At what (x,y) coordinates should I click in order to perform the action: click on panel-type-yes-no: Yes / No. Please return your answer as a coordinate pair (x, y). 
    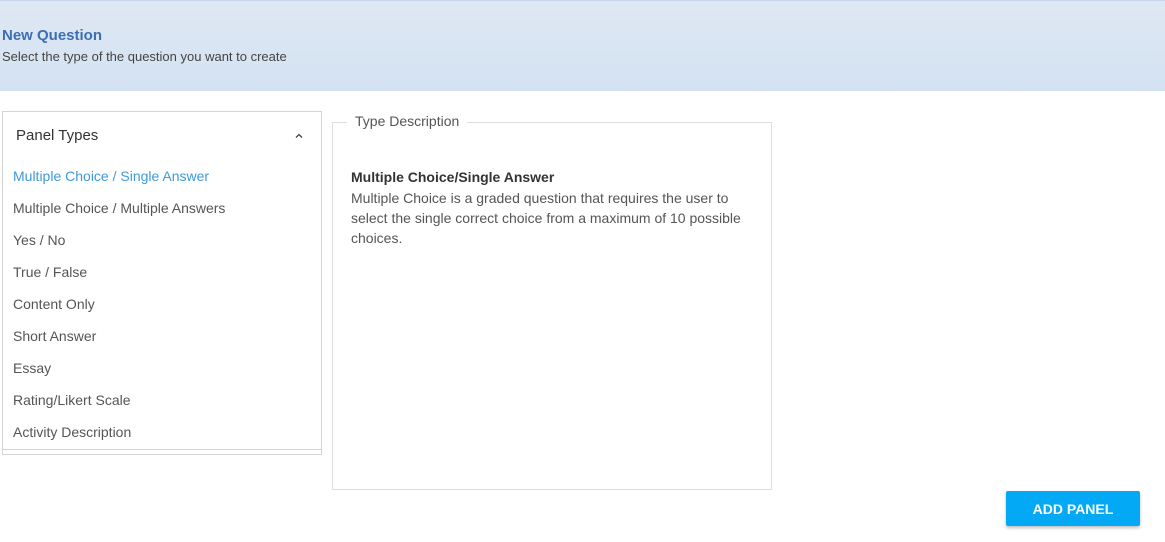
    Looking at the image, I should click on (162, 244).